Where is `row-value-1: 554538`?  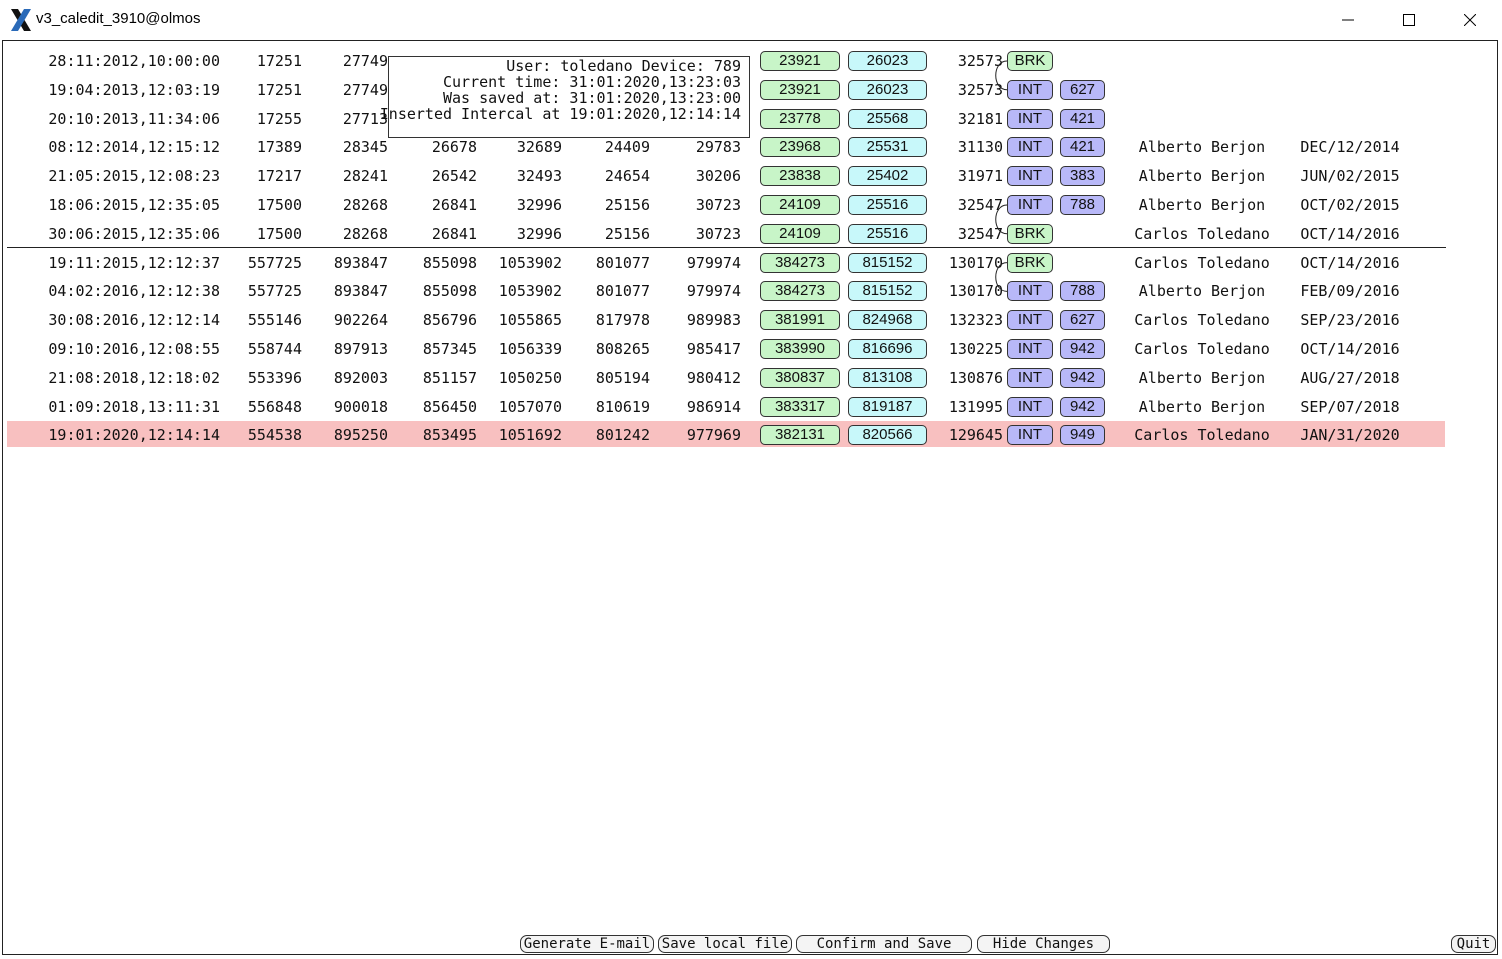 row-value-1: 554538 is located at coordinates (274, 435).